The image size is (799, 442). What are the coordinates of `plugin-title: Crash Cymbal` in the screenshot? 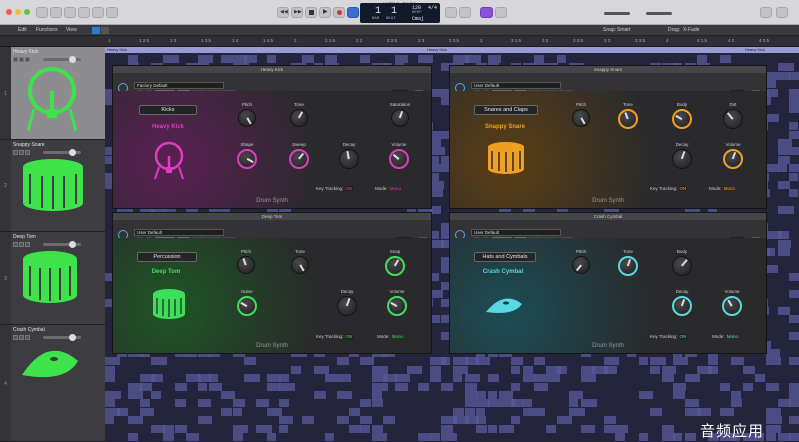 It's located at (608, 216).